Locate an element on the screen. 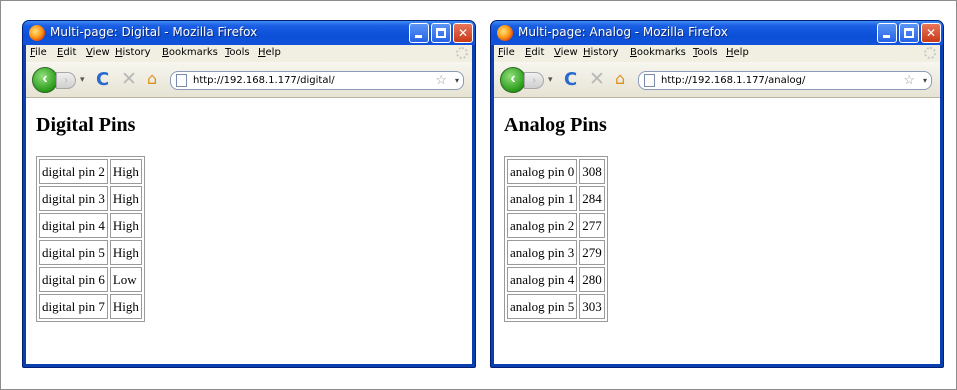 This screenshot has width=957, height=390. url-bar: http://192.168.1.177/digital/ ☆ ▾ is located at coordinates (317, 80).